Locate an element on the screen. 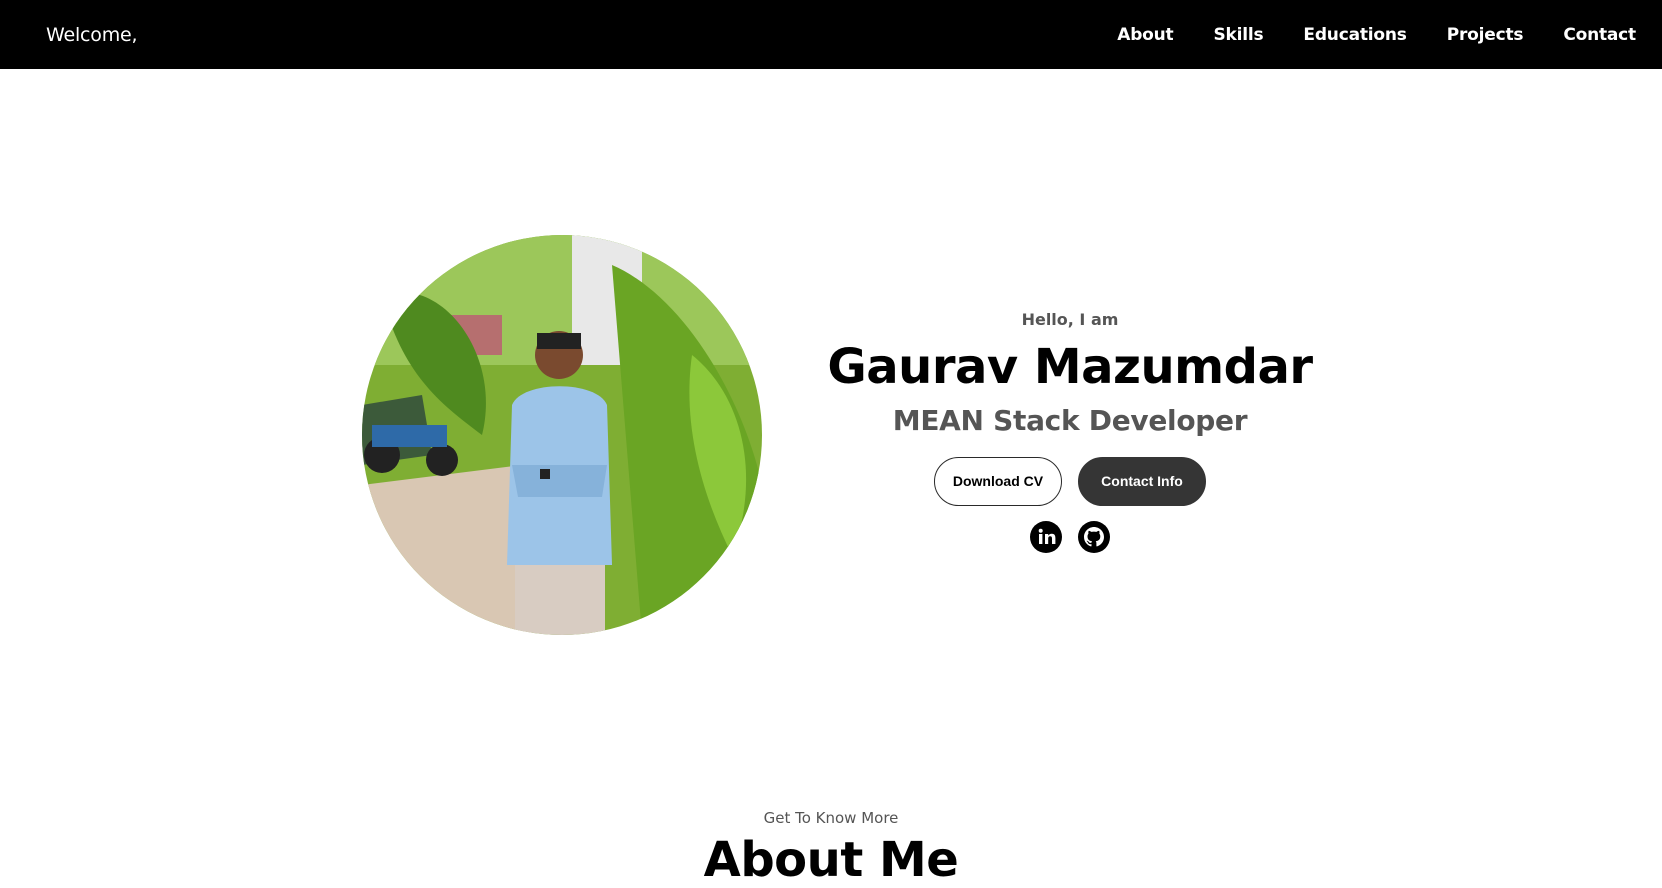 The width and height of the screenshot is (1662, 888). logo: Welcome, is located at coordinates (92, 35).